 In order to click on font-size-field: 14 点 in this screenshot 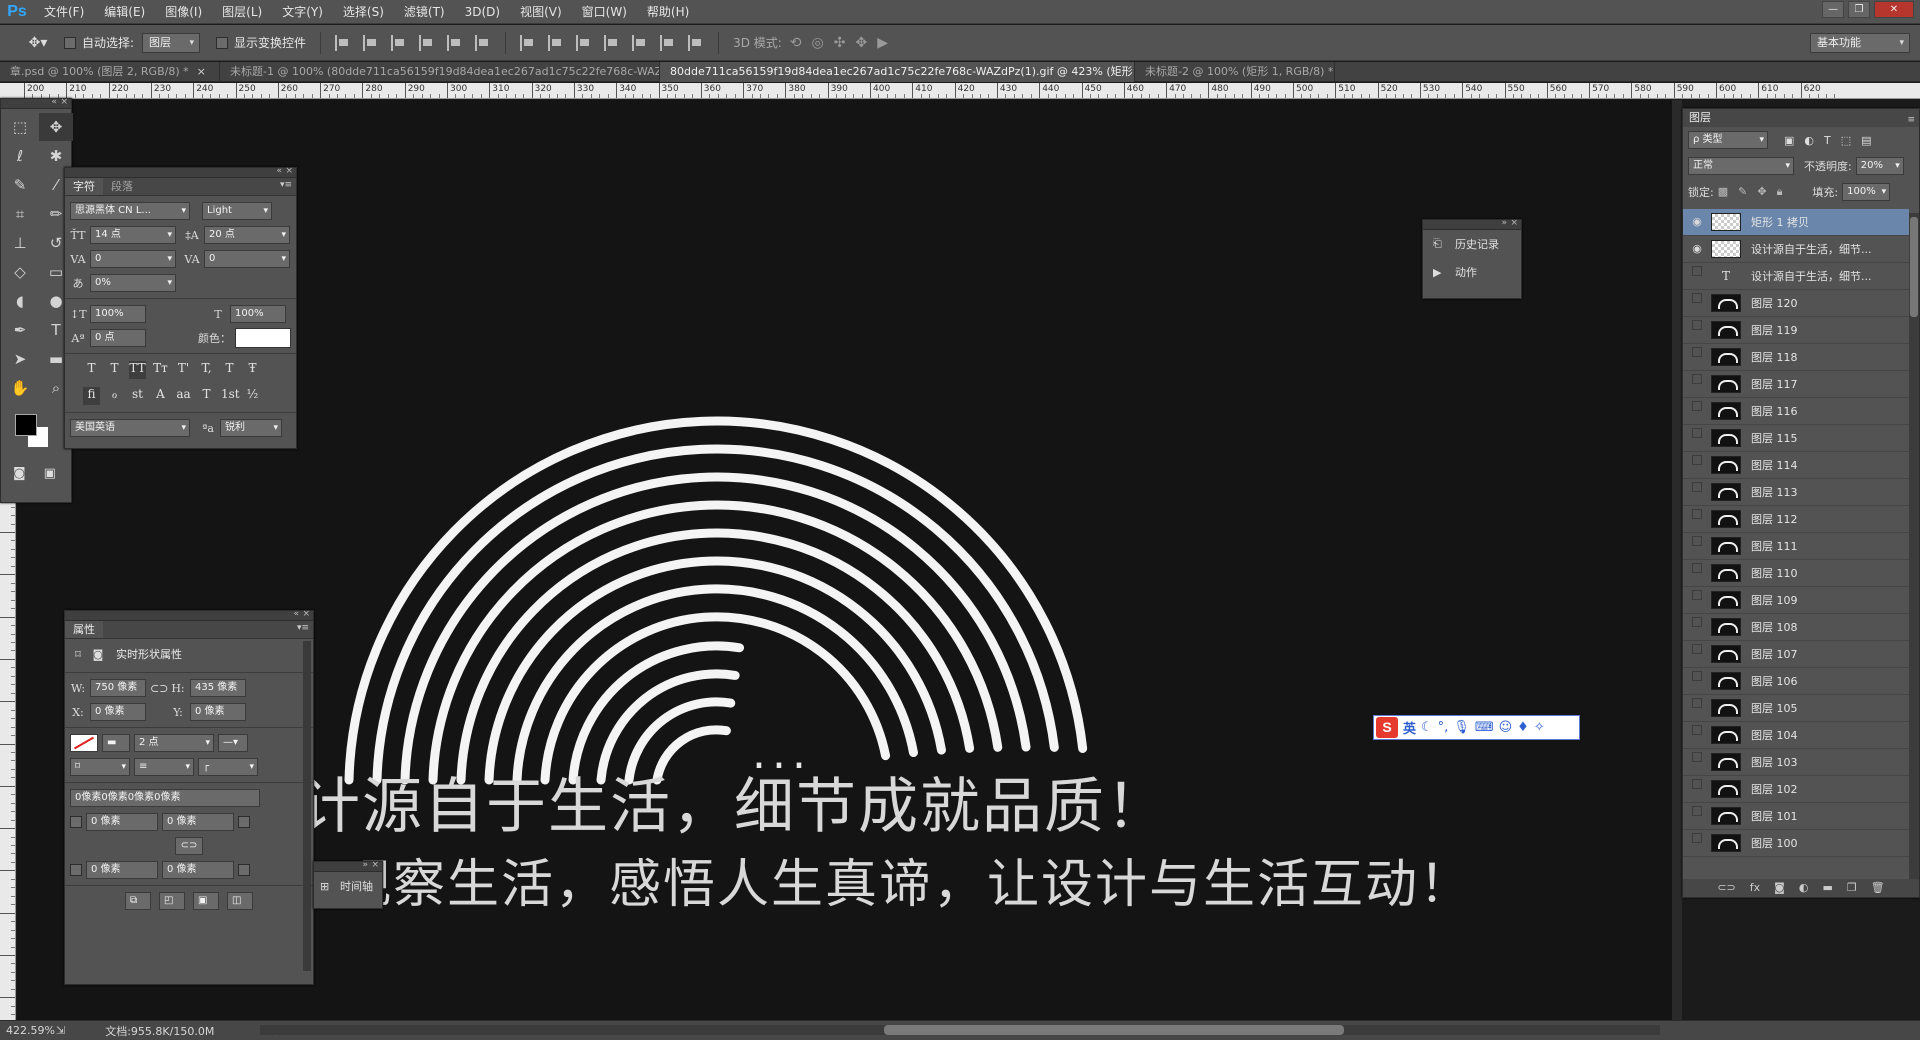, I will do `click(133, 235)`.